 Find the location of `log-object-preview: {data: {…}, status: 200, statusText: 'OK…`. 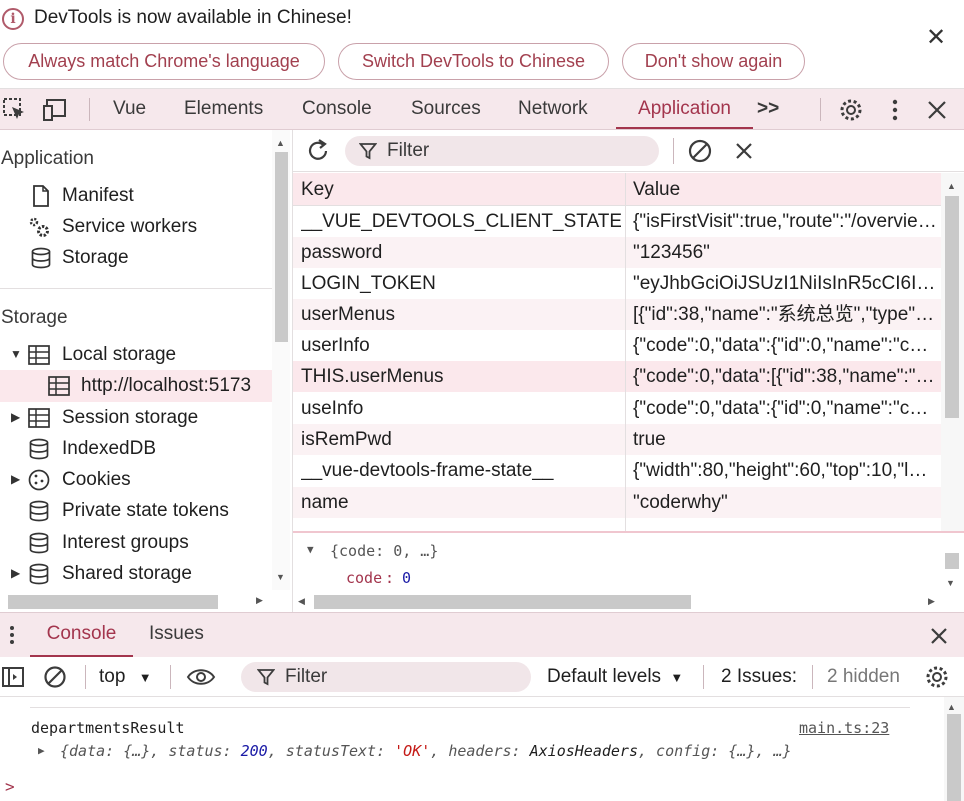

log-object-preview: {data: {…}, status: 200, statusText: 'OK… is located at coordinates (426, 751).